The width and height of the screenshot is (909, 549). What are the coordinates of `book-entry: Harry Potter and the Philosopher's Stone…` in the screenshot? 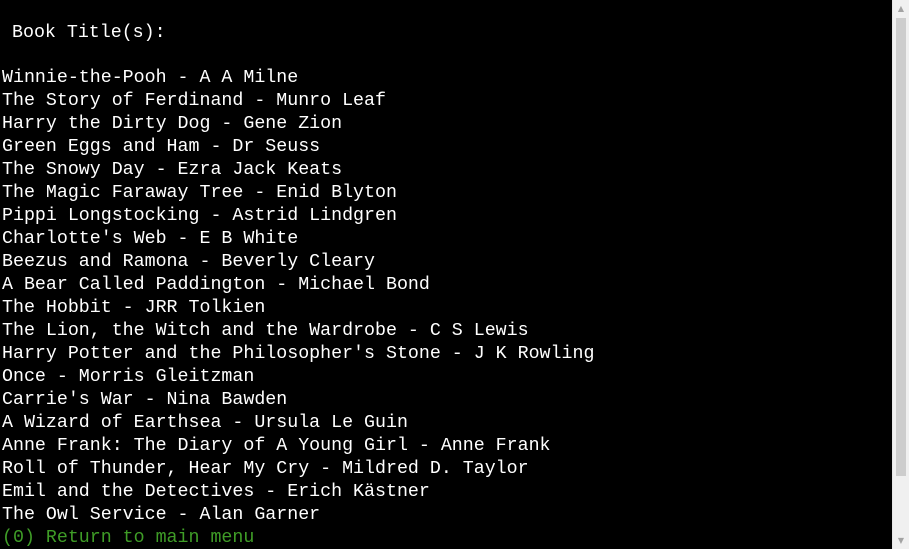 It's located at (298, 354).